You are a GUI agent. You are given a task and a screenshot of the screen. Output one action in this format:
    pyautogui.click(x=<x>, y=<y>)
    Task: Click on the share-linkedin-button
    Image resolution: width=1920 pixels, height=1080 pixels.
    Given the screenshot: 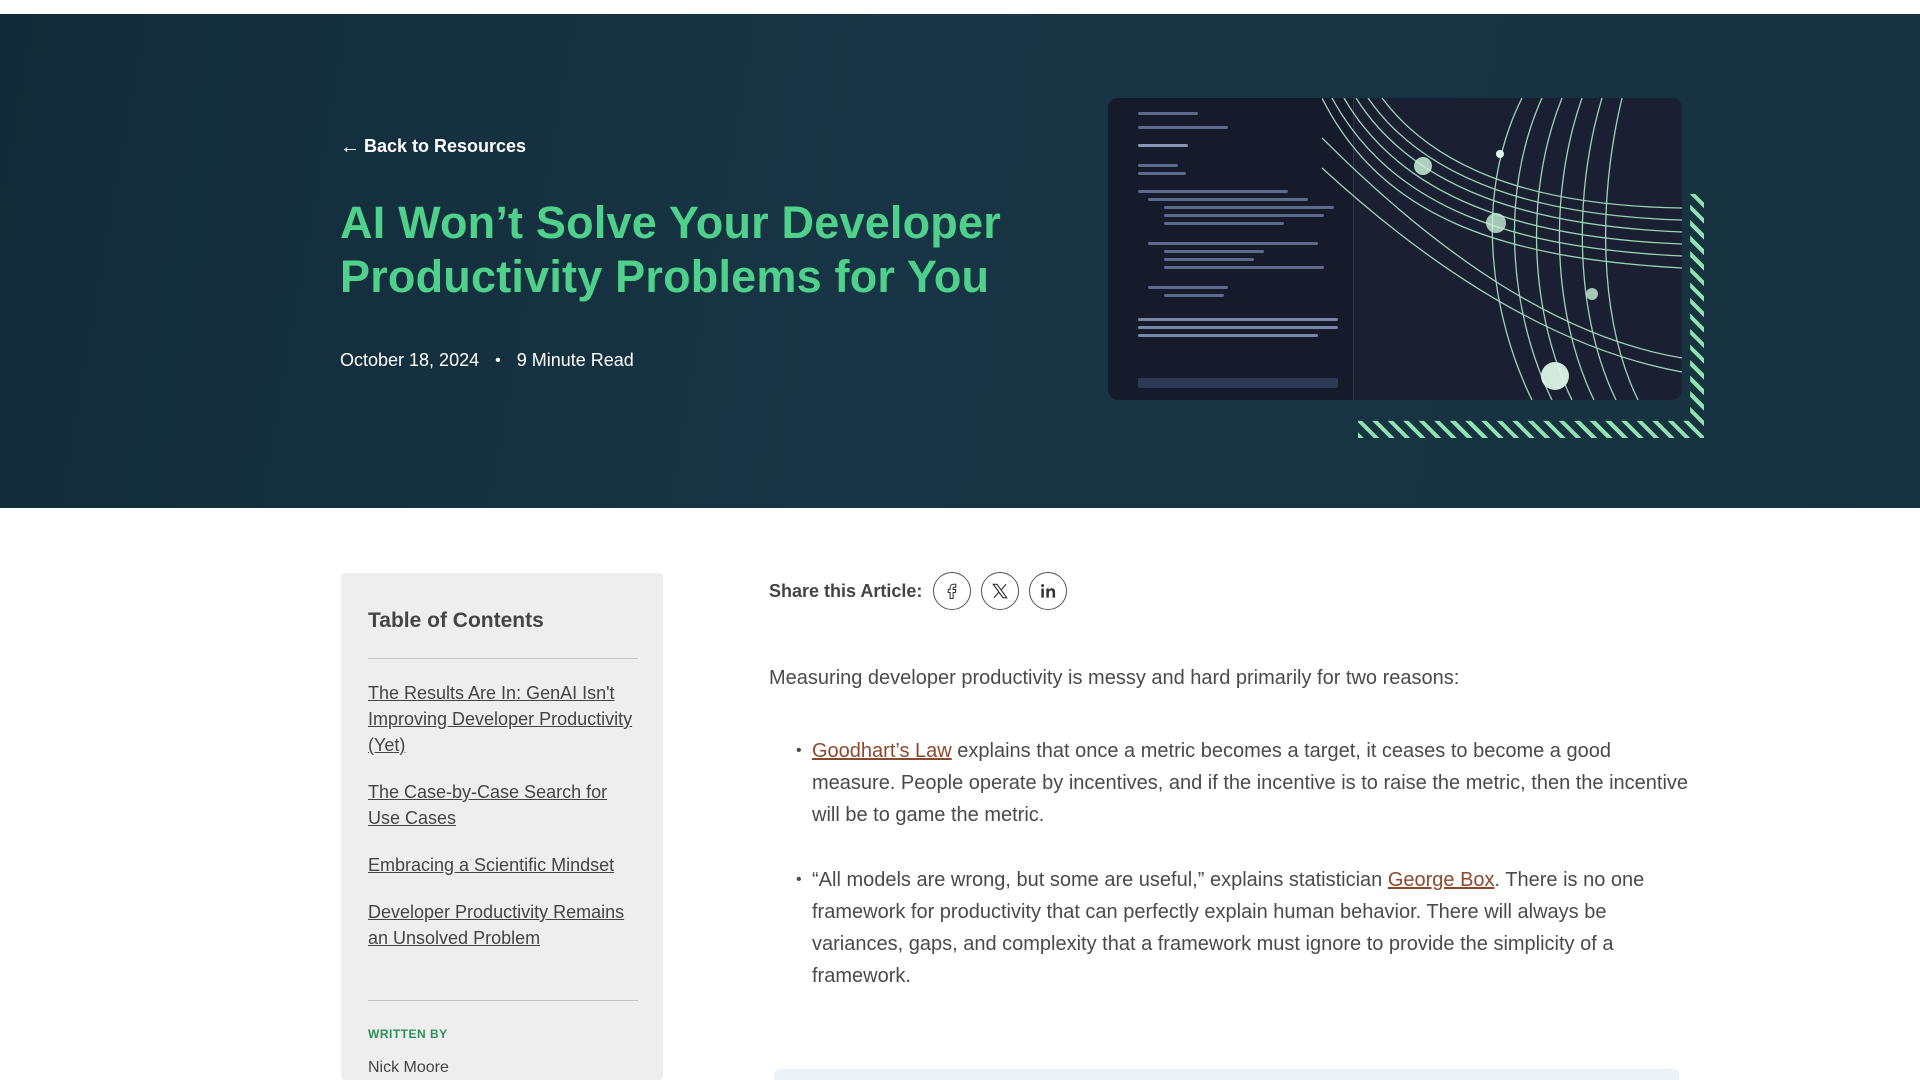 What is the action you would take?
    pyautogui.click(x=1048, y=591)
    